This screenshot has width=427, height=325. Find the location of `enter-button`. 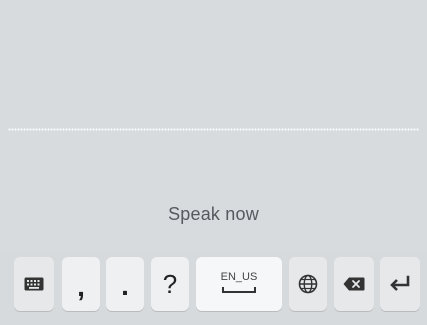

enter-button is located at coordinates (400, 284).